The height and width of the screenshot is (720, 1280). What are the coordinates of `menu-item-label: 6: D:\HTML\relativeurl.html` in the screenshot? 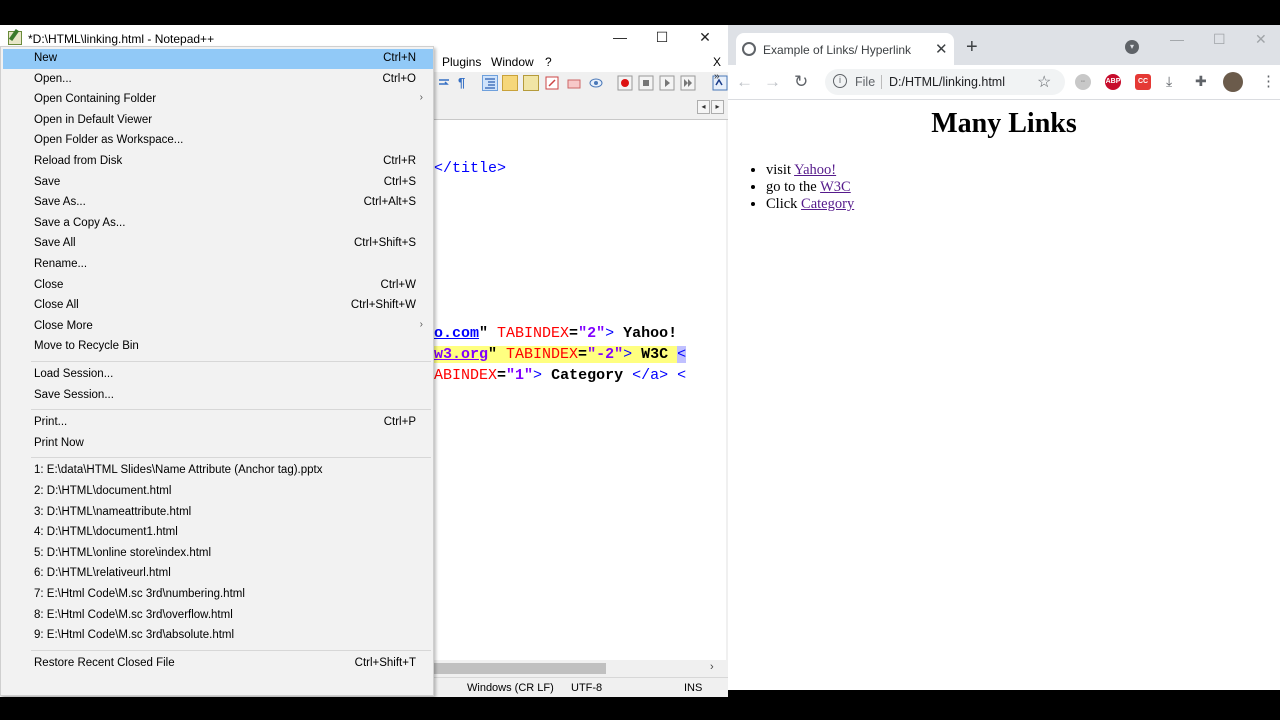 It's located at (102, 573).